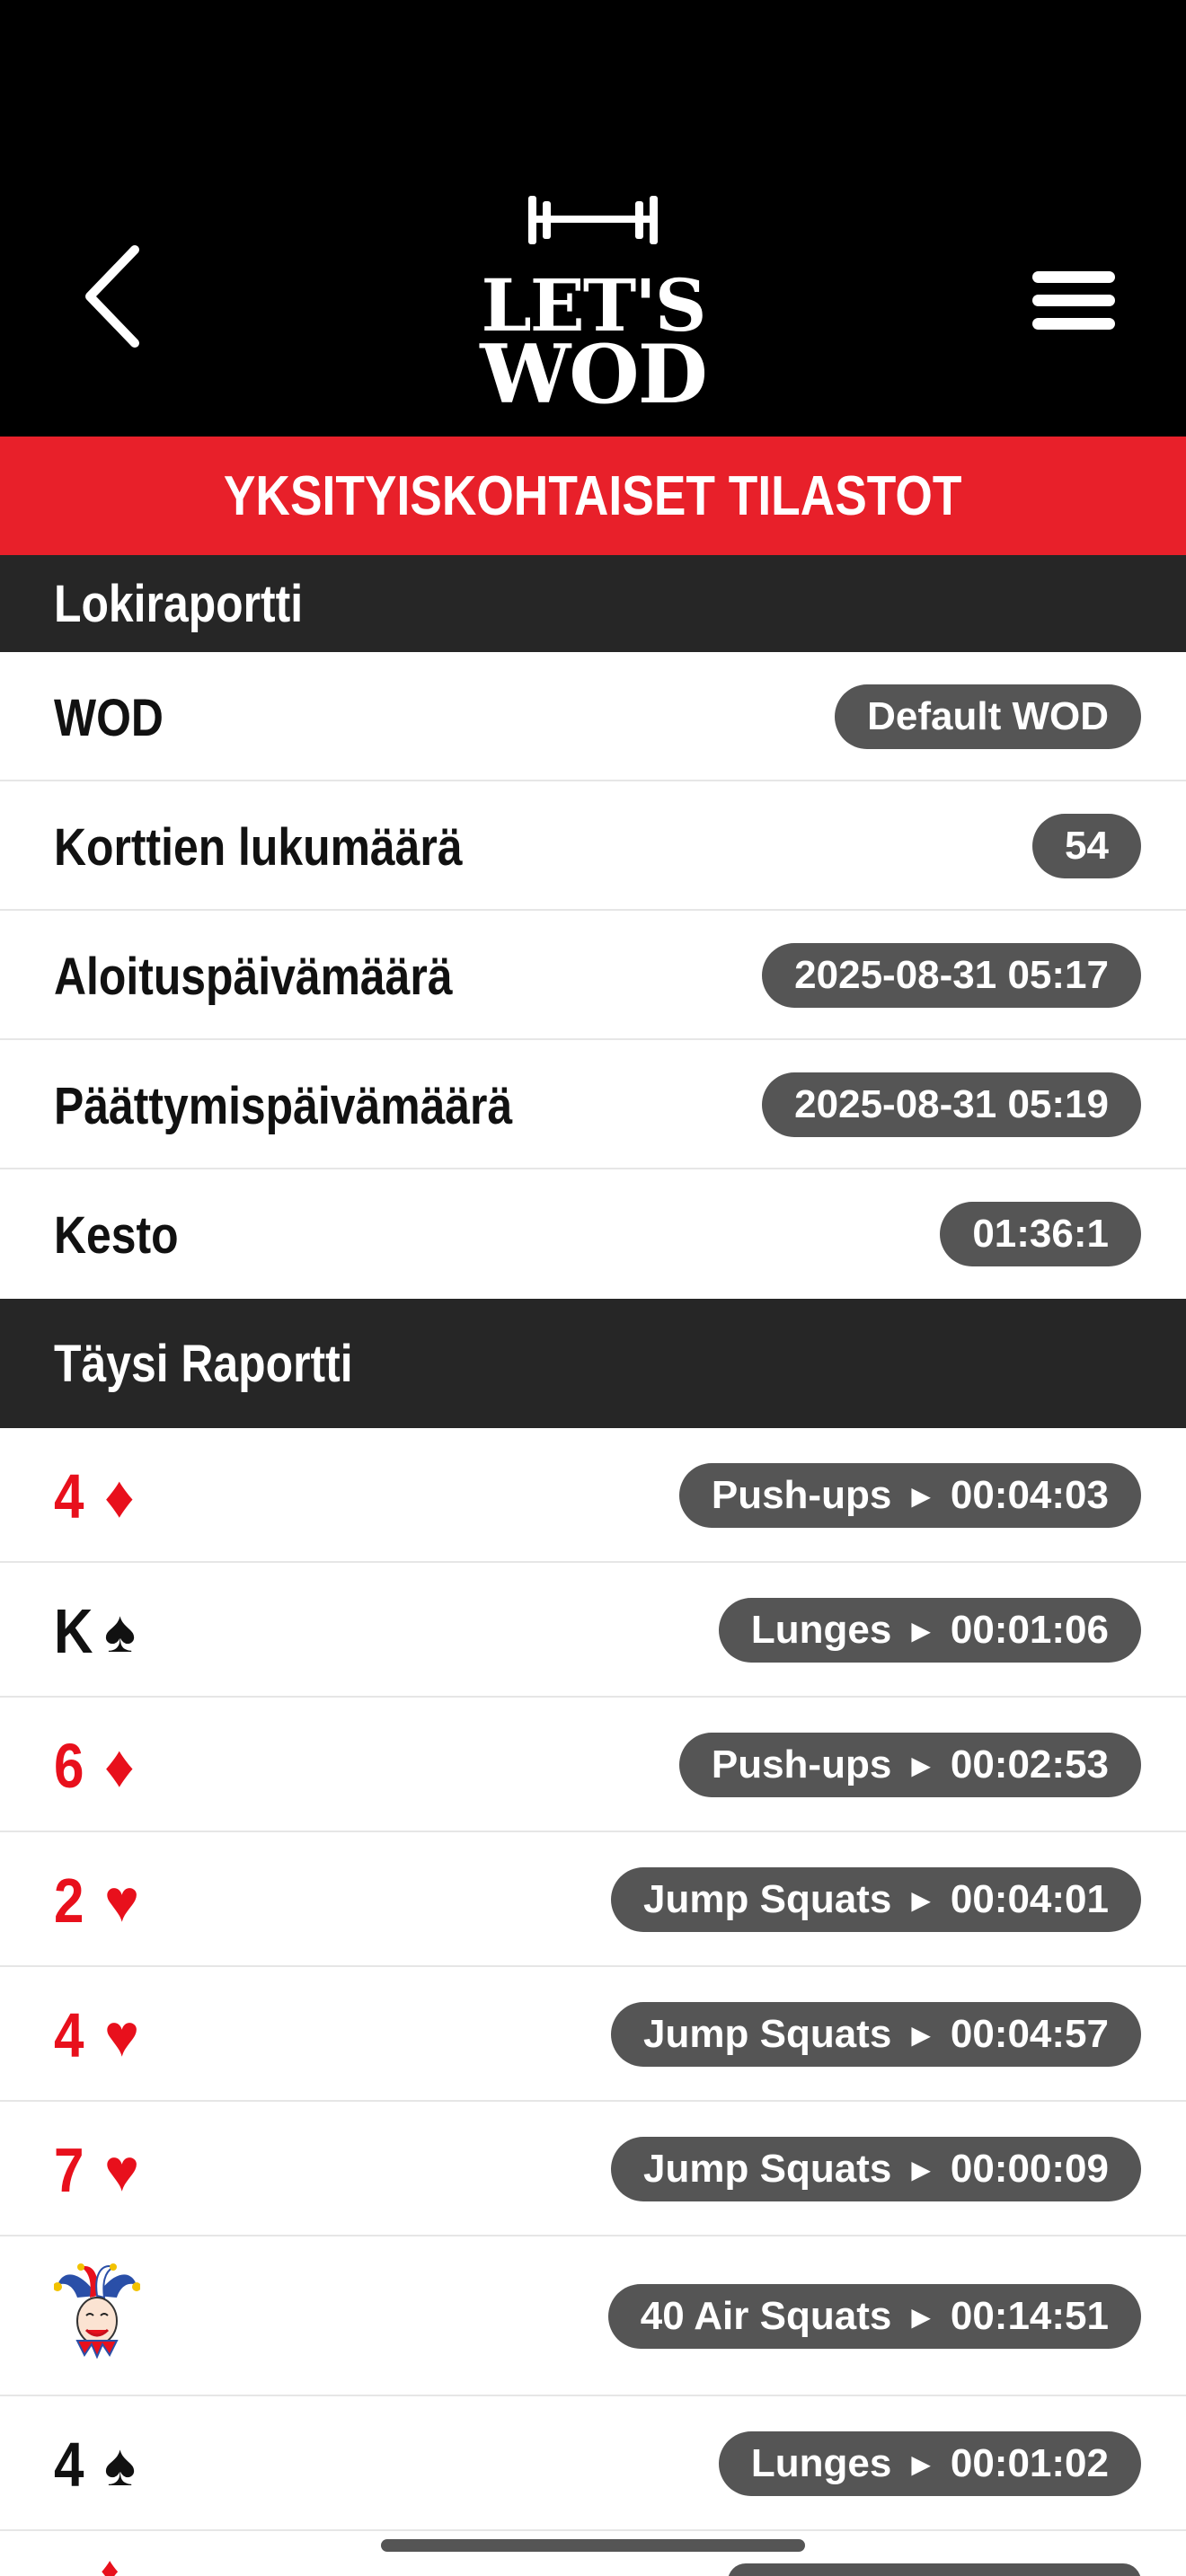 The height and width of the screenshot is (2576, 1186). What do you see at coordinates (593, 1363) in the screenshot?
I see `section-header-full-report: Täysi Raportti` at bounding box center [593, 1363].